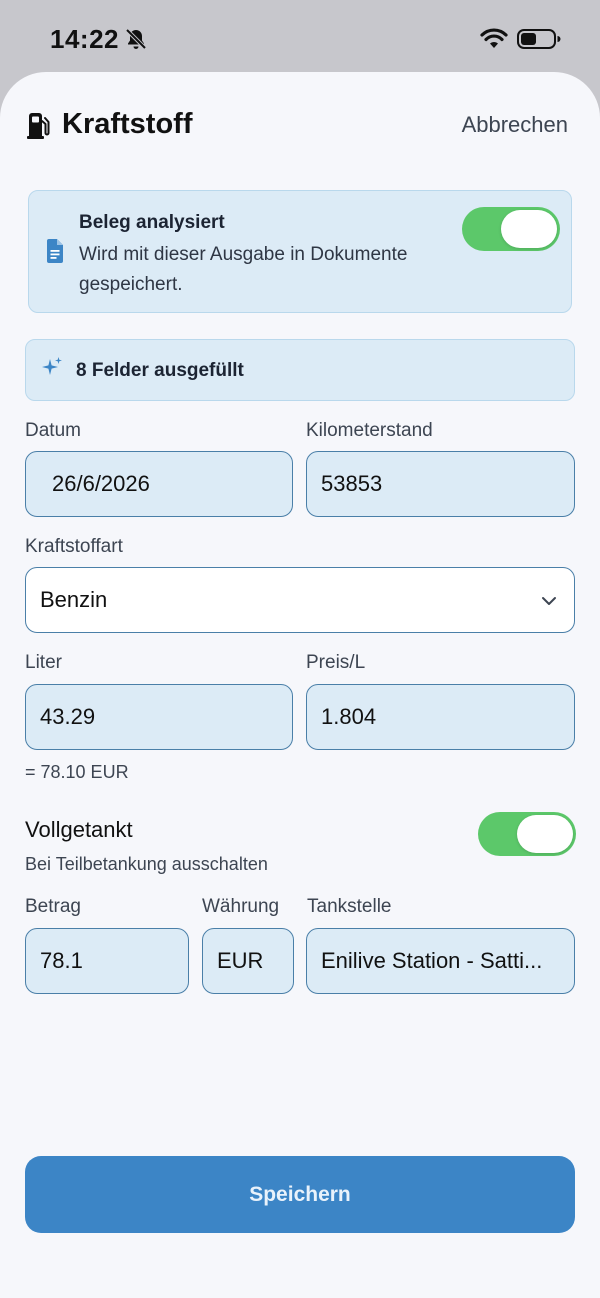 This screenshot has height=1298, width=600. I want to click on autofill-text: 8 Felder ausgefüllt, so click(160, 370).